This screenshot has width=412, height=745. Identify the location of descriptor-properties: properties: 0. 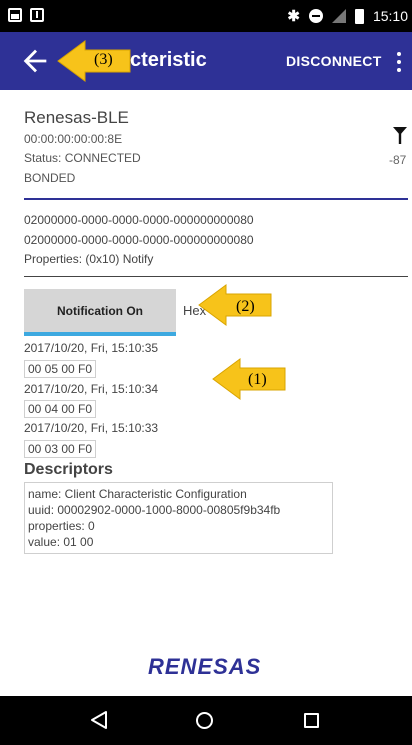
(61, 526).